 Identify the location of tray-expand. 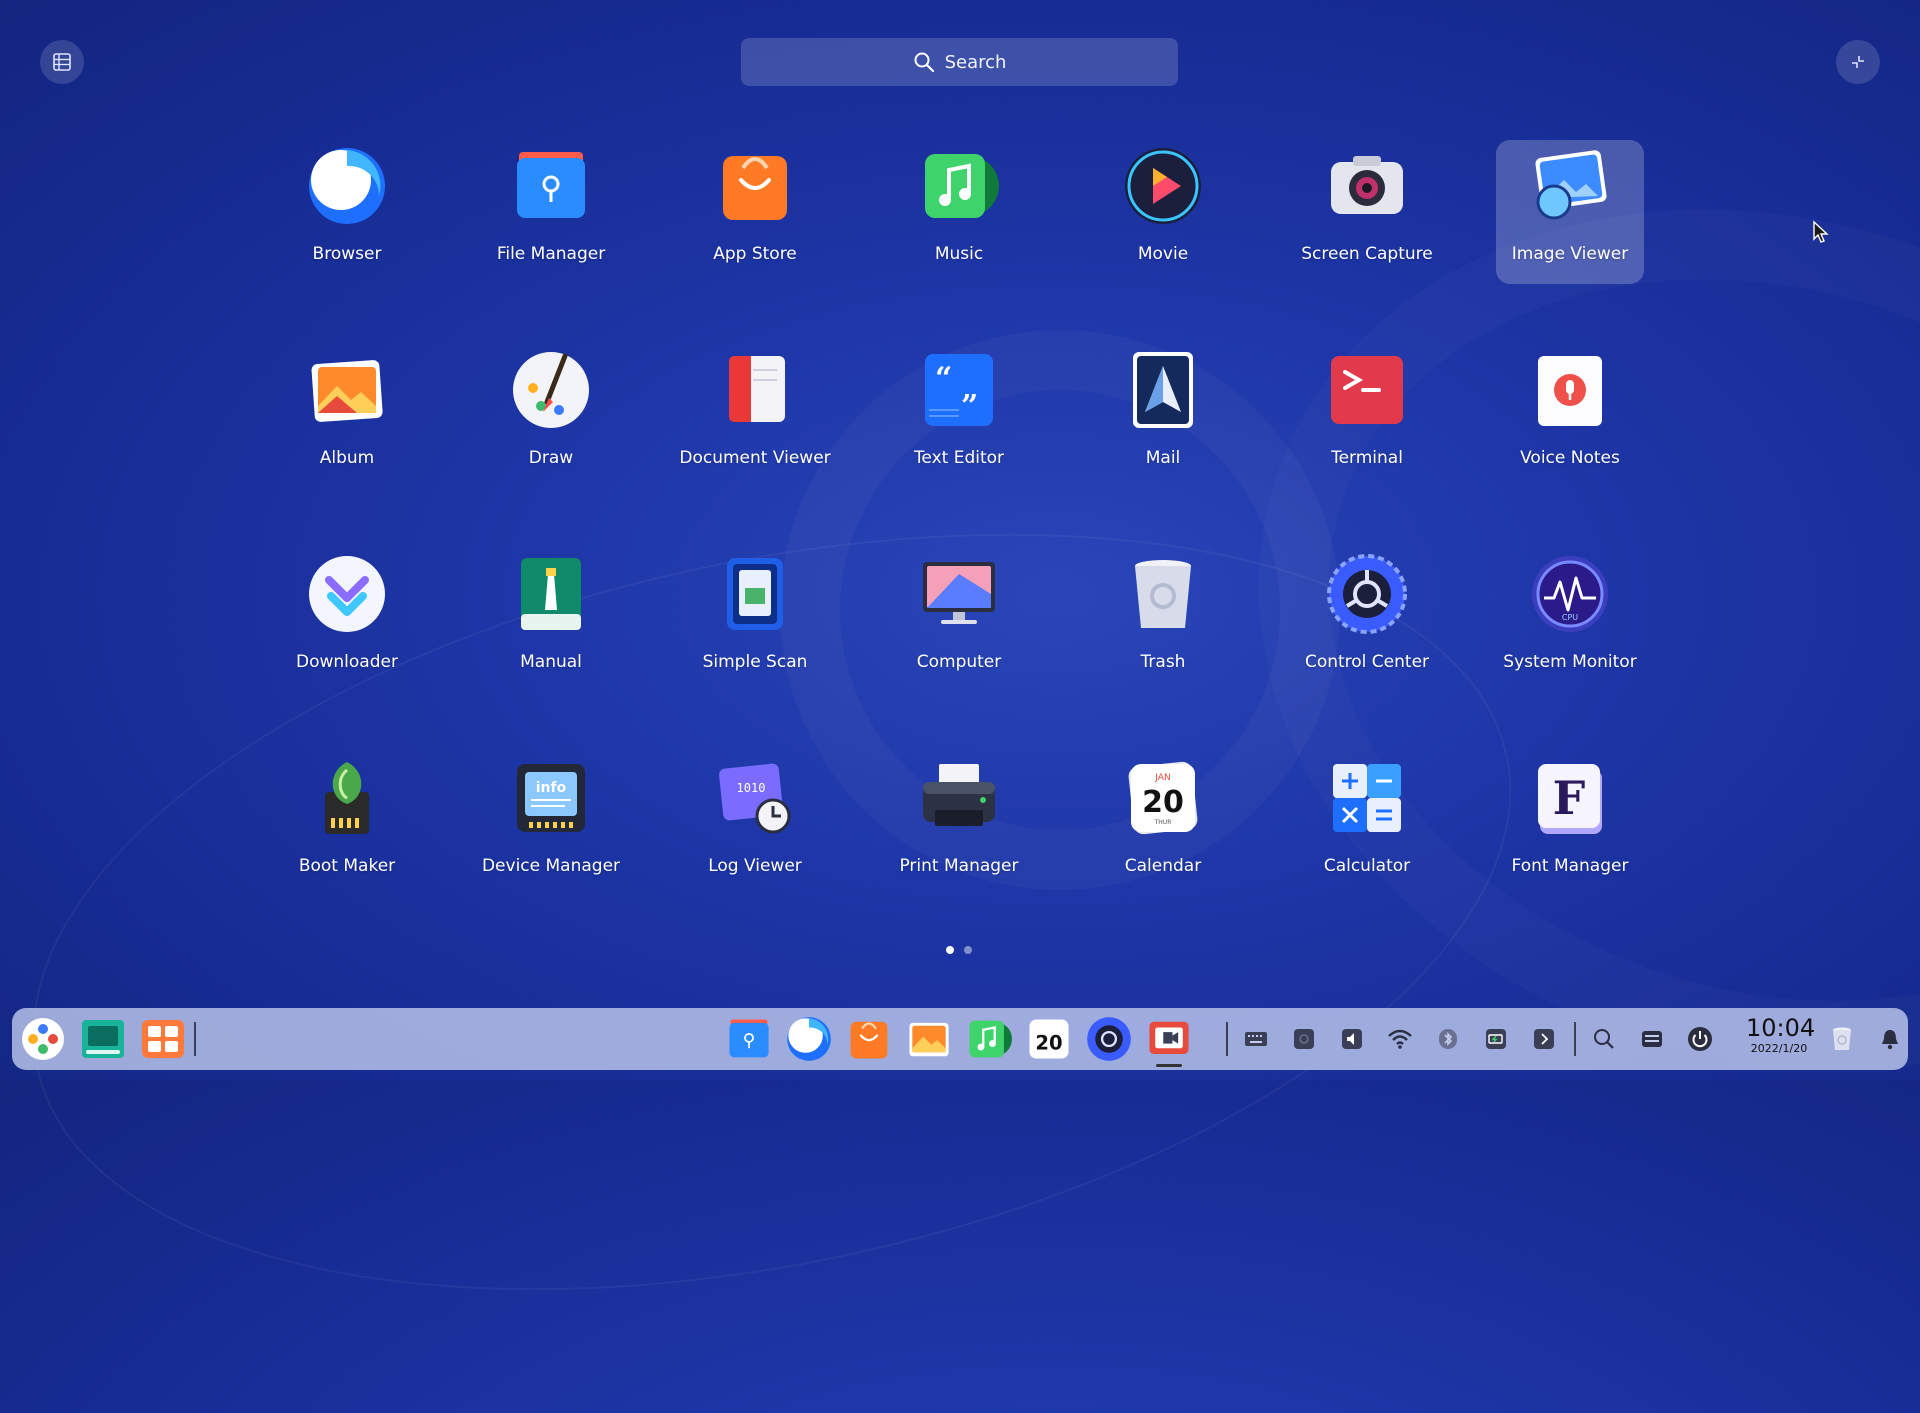
(1544, 1039).